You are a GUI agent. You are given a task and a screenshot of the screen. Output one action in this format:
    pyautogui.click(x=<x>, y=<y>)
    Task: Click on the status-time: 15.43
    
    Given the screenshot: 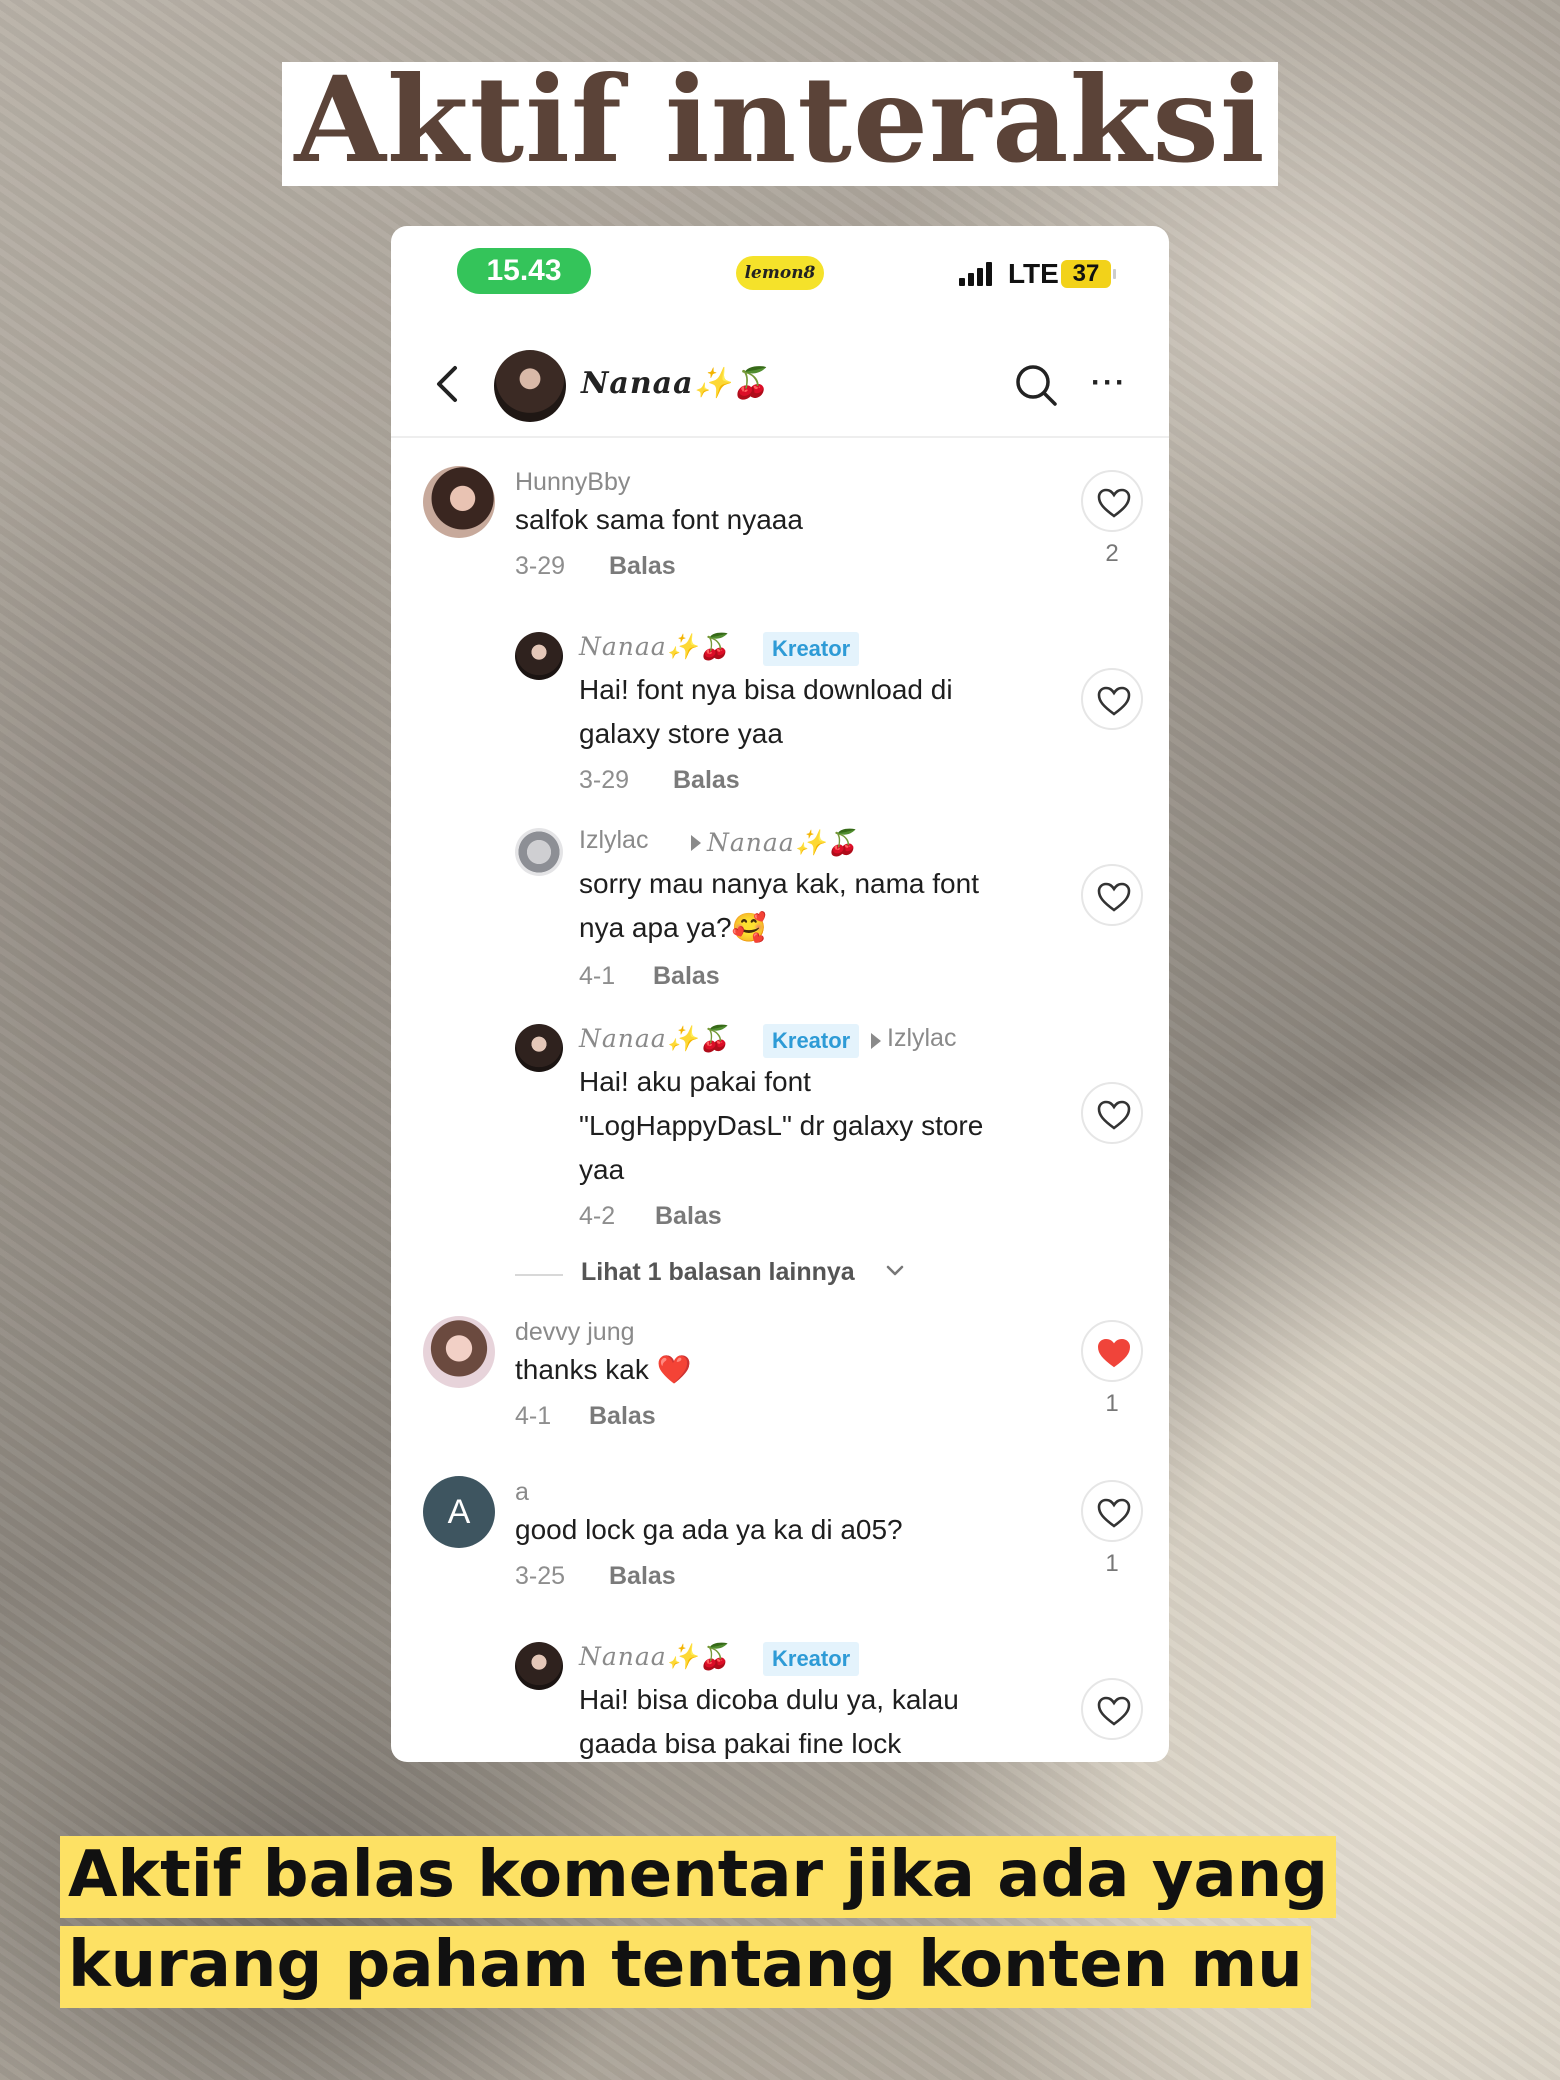 What is the action you would take?
    pyautogui.click(x=524, y=271)
    